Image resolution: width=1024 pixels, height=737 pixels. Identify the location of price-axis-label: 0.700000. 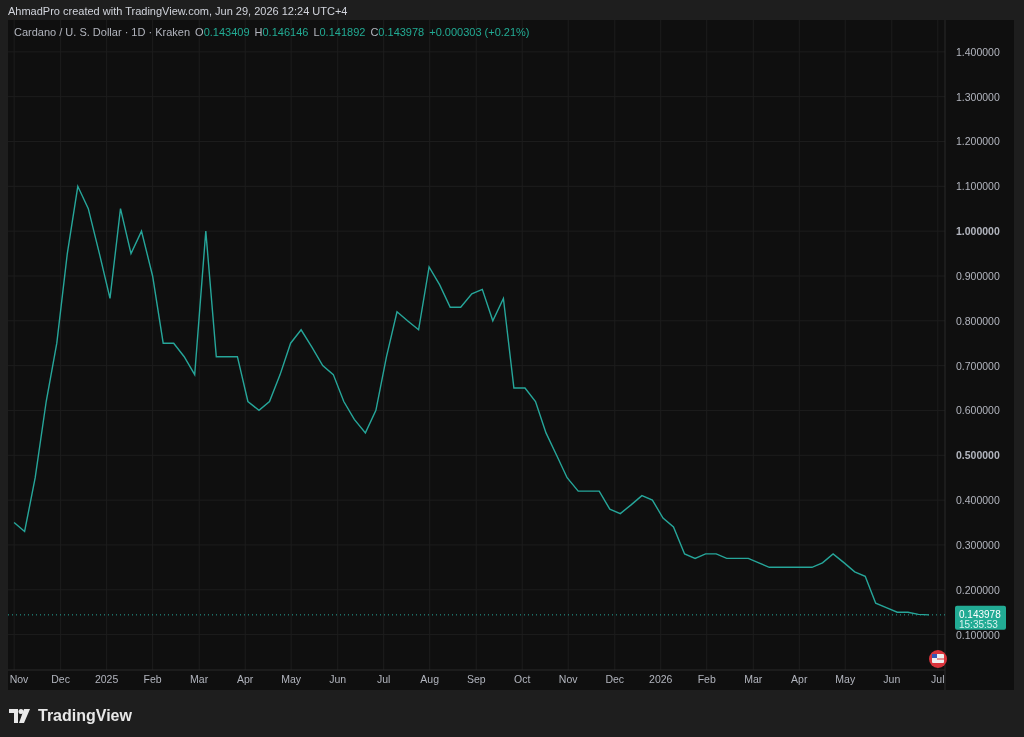
(978, 365).